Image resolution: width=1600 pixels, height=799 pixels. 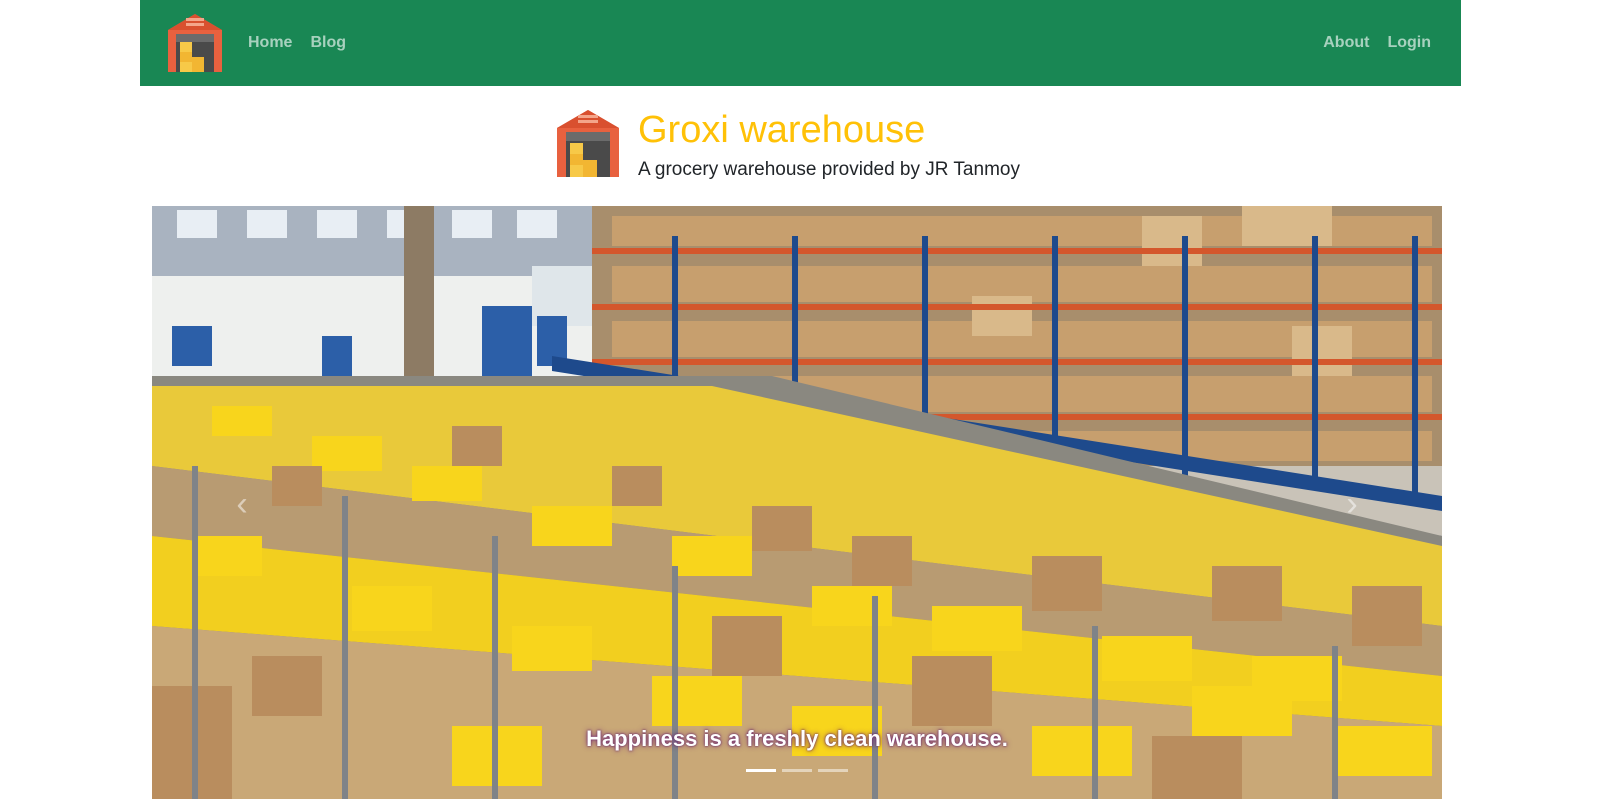 What do you see at coordinates (1346, 43) in the screenshot?
I see `nav-link-about: About` at bounding box center [1346, 43].